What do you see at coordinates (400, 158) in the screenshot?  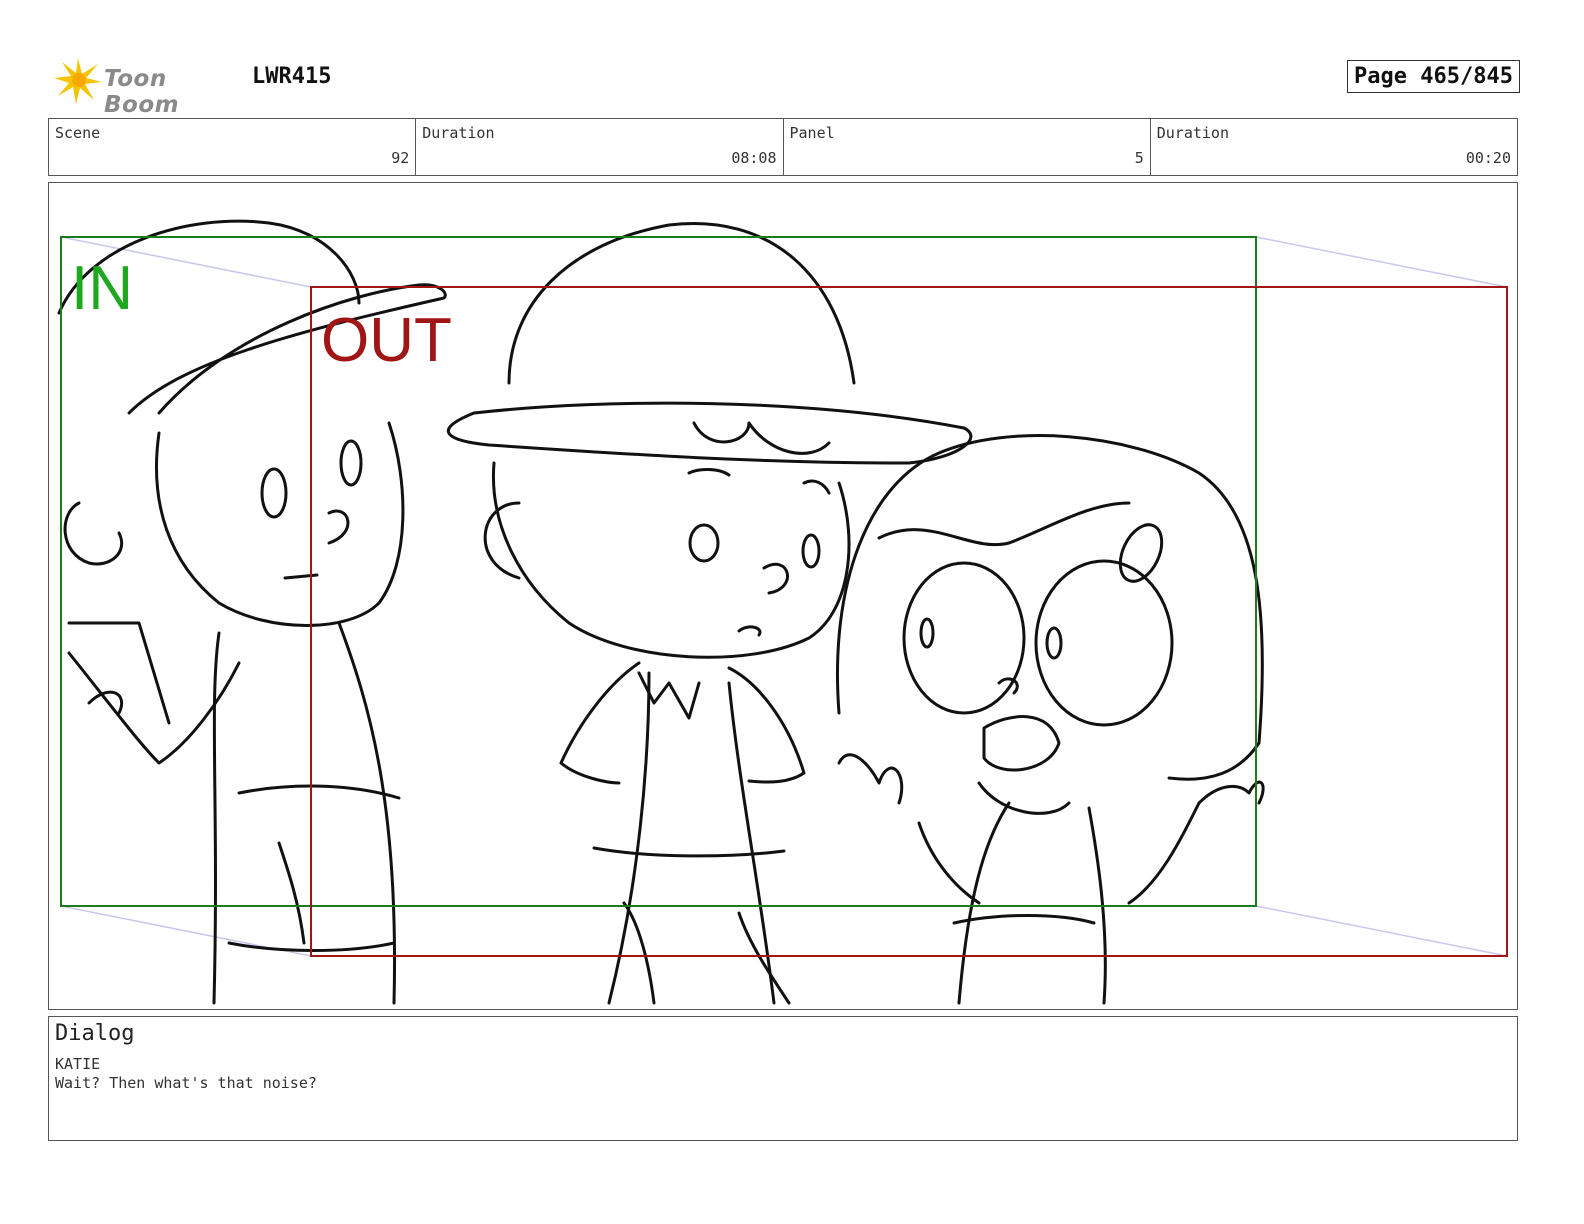 I see `scene-value: 92` at bounding box center [400, 158].